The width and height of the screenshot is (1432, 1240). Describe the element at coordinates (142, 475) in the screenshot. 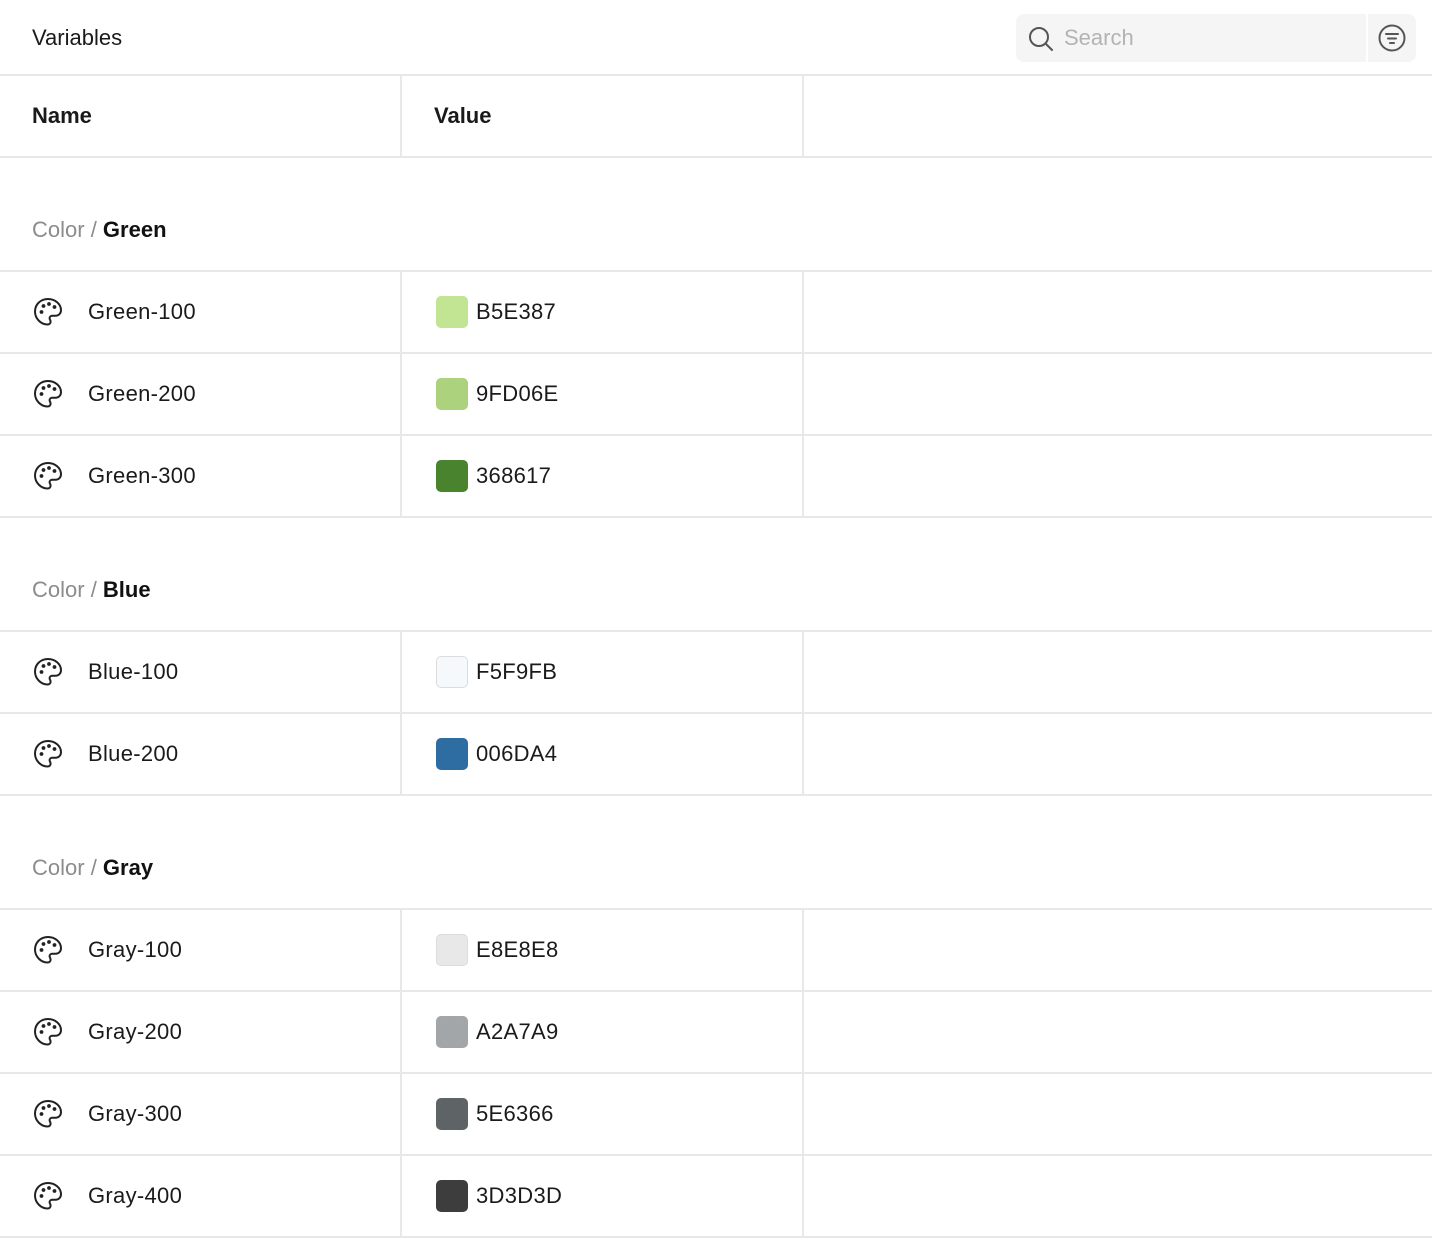

I see `variable-name: Green-300` at that location.